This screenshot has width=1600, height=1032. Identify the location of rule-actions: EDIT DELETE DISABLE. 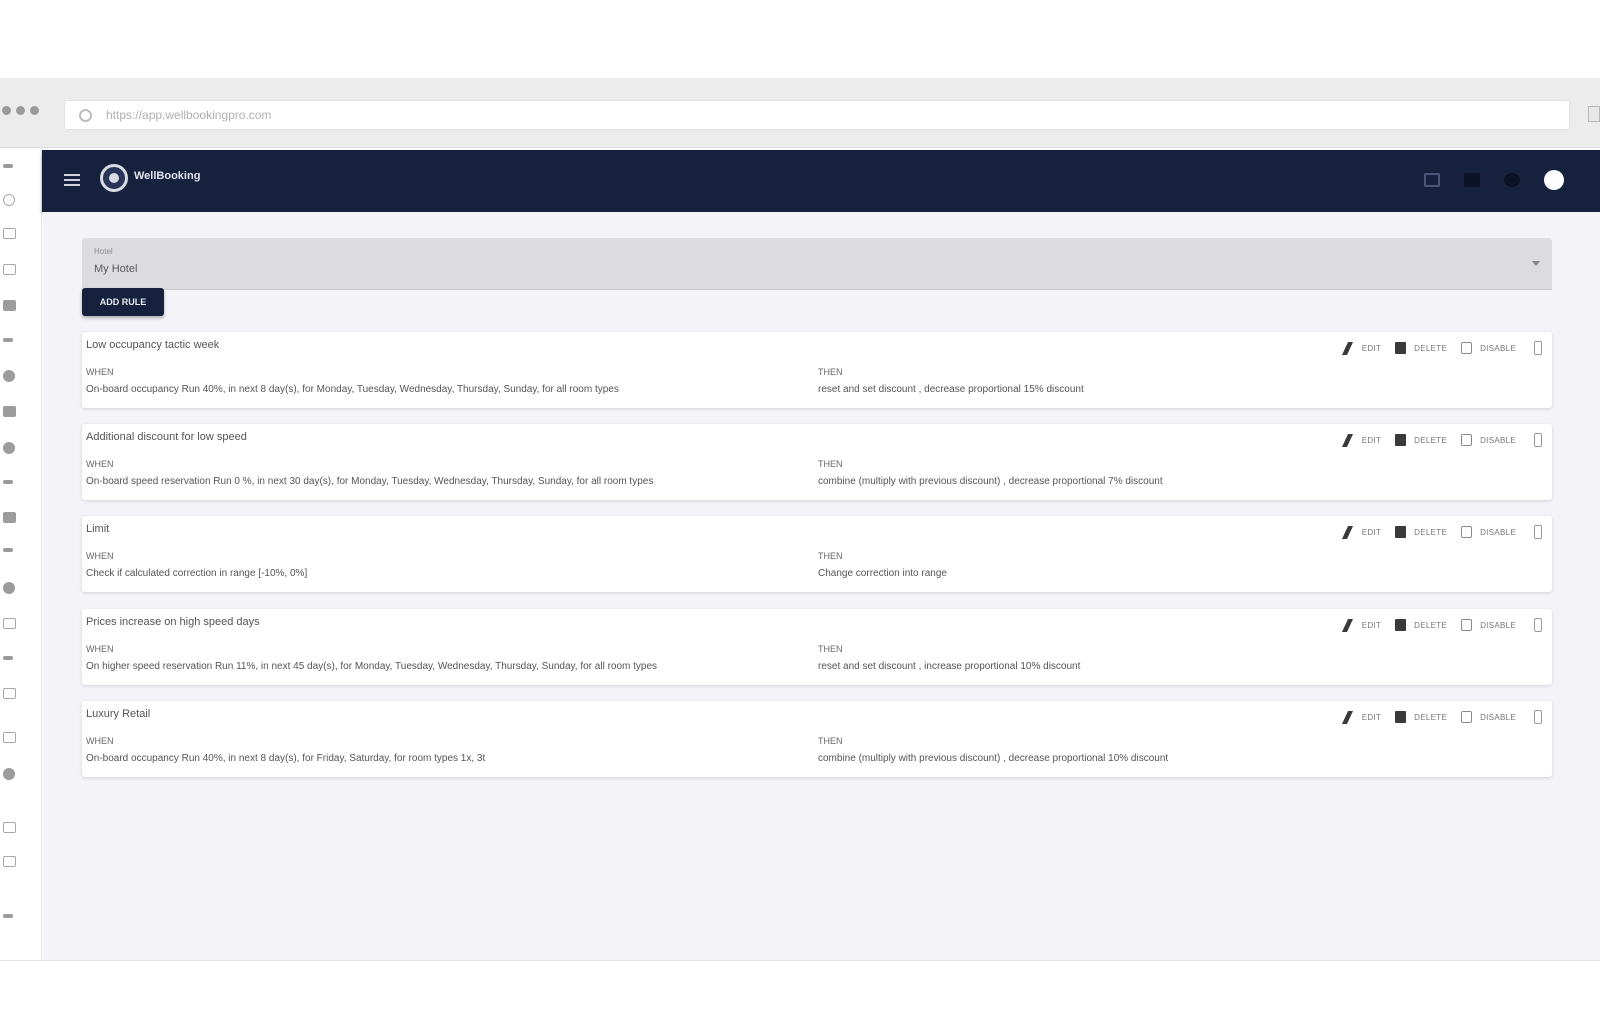
(1436, 440).